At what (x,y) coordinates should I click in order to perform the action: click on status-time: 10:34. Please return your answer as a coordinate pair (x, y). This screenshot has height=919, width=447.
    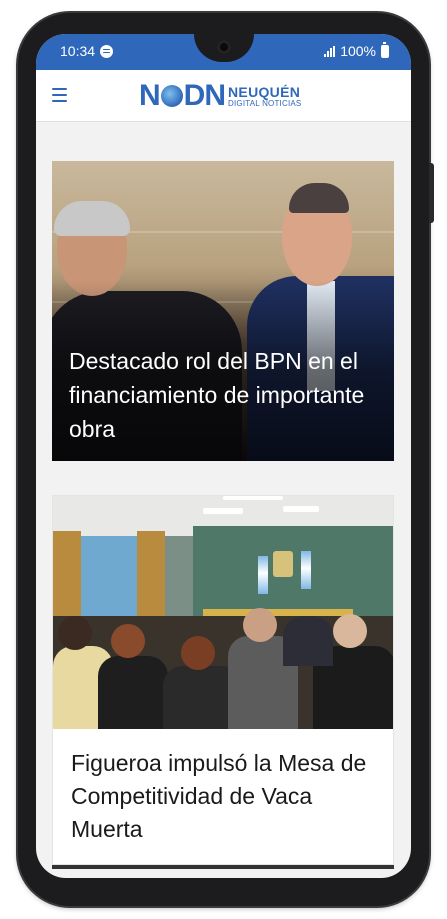
    Looking at the image, I should click on (78, 51).